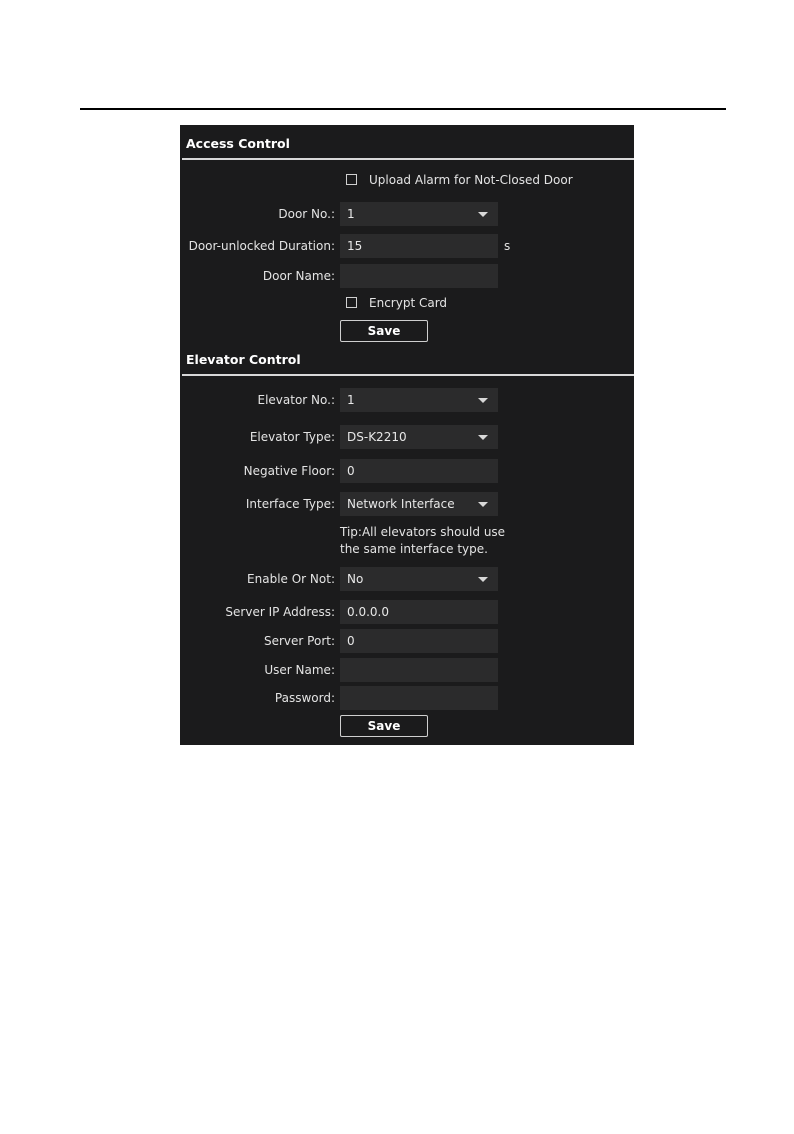 Image resolution: width=794 pixels, height=1134 pixels. Describe the element at coordinates (280, 612) in the screenshot. I see `server-ip-label: Server IP Address:` at that location.